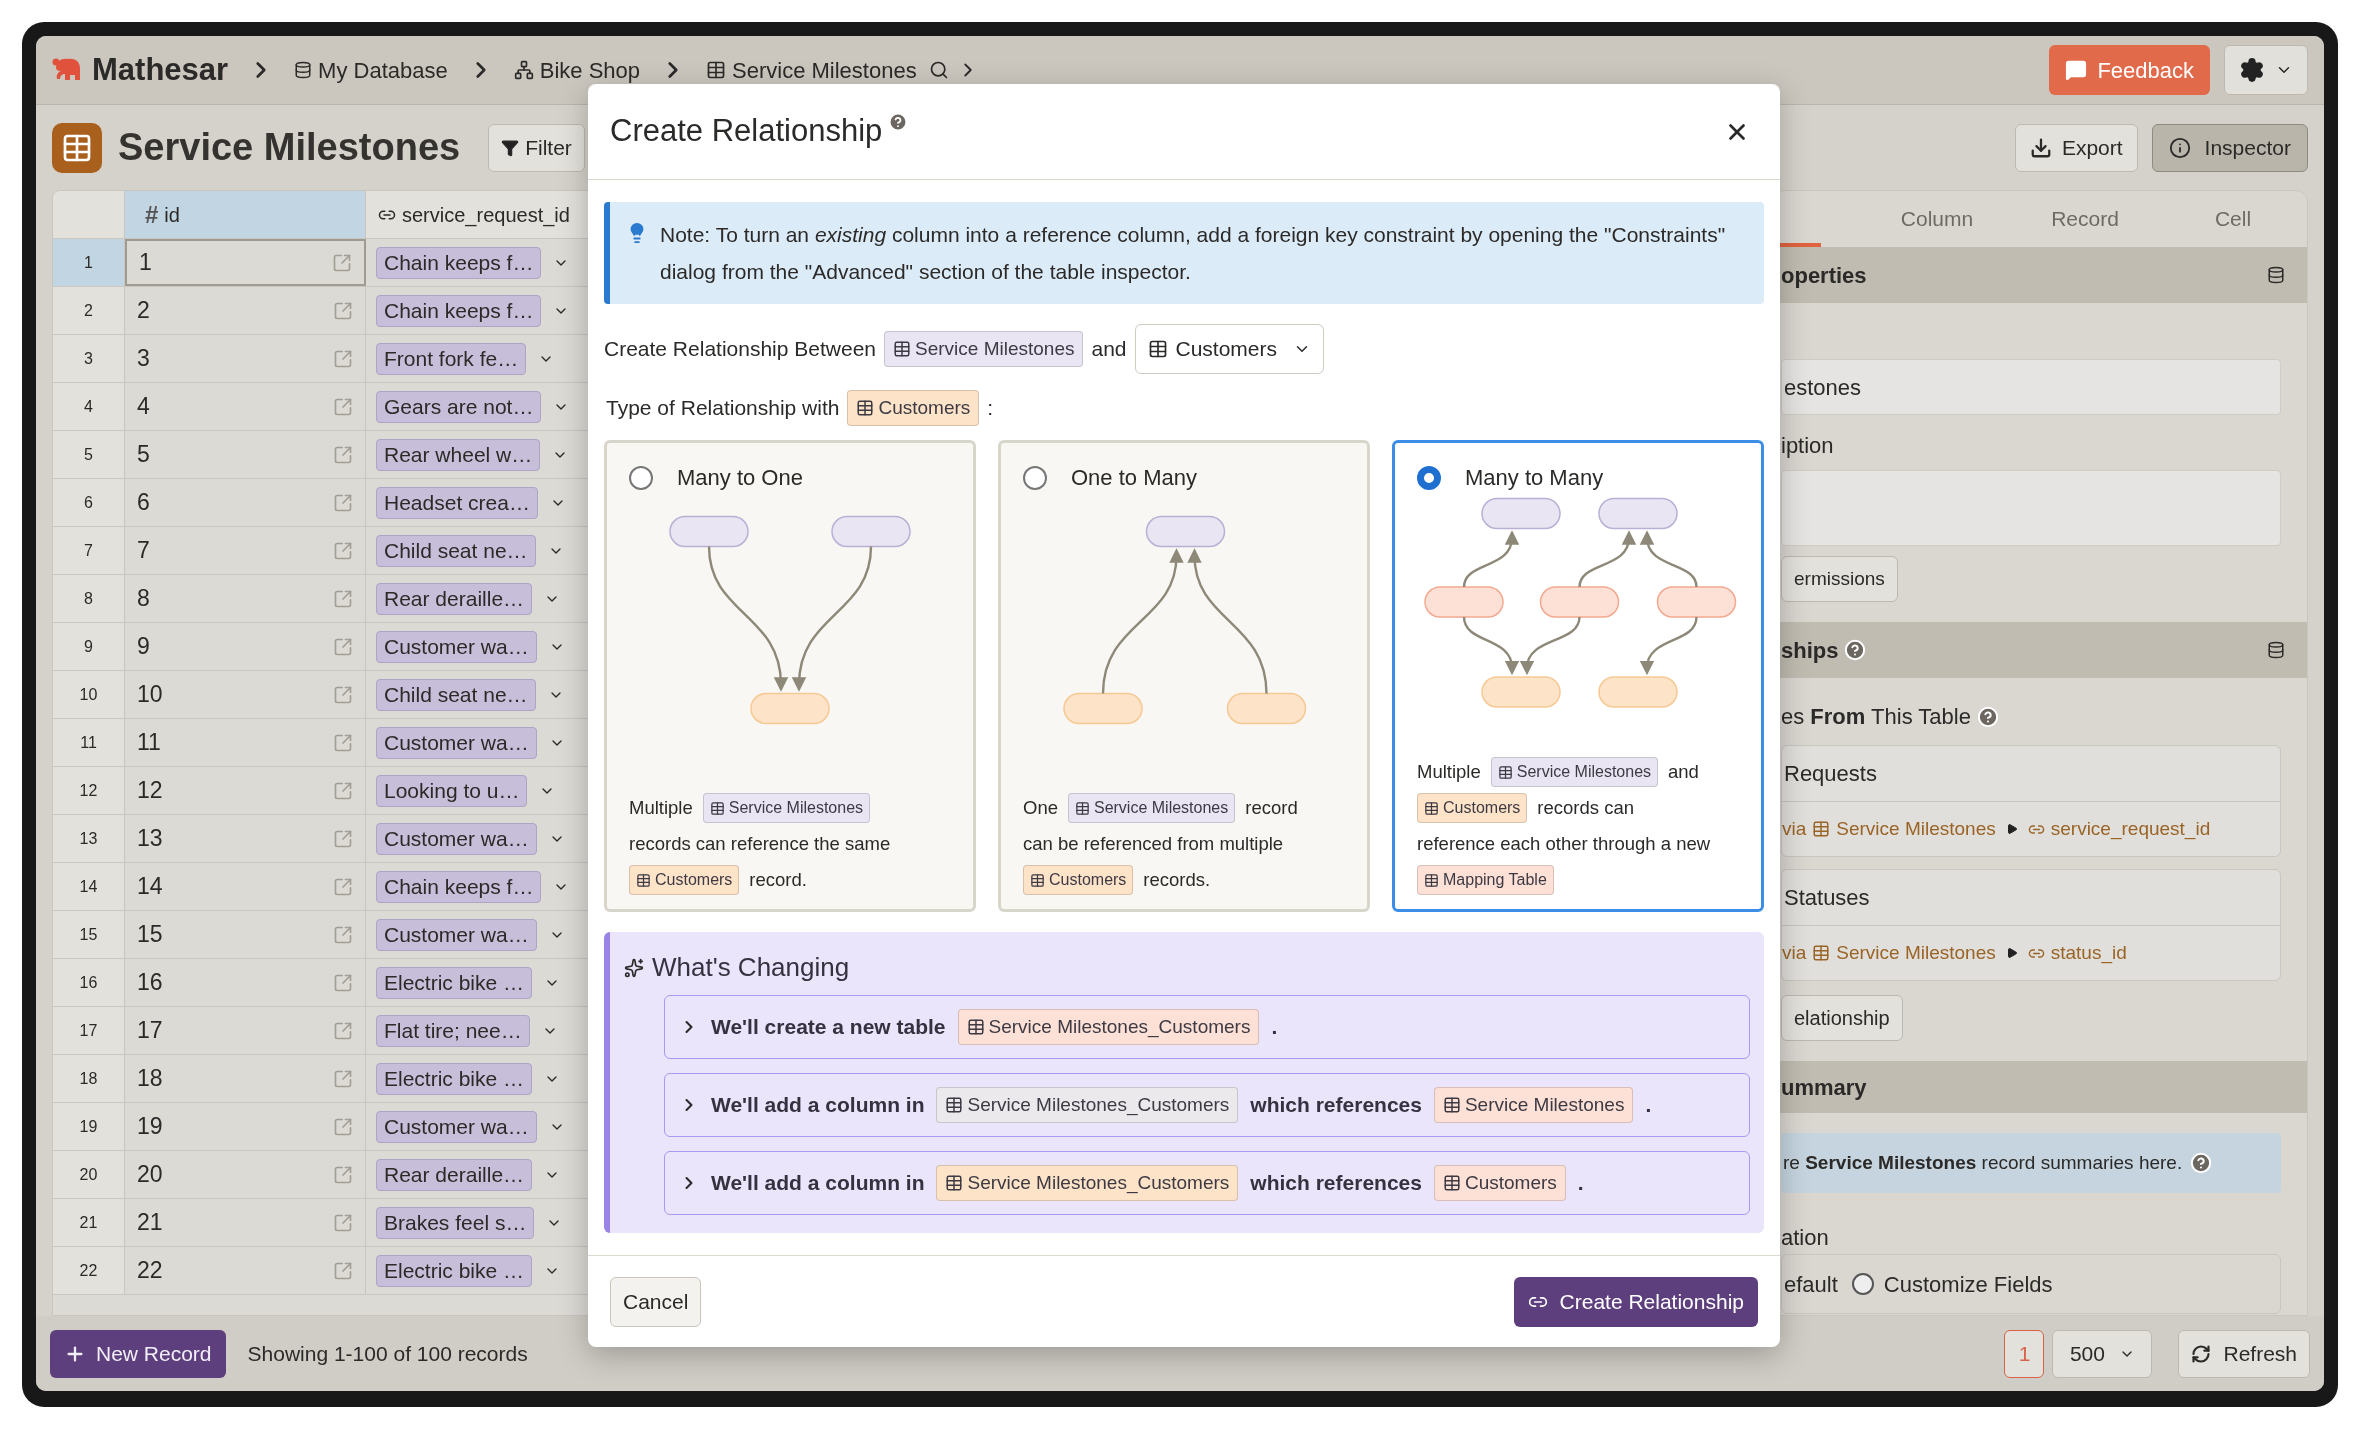 This screenshot has height=1429, width=2360. I want to click on name-field: estones, so click(2031, 387).